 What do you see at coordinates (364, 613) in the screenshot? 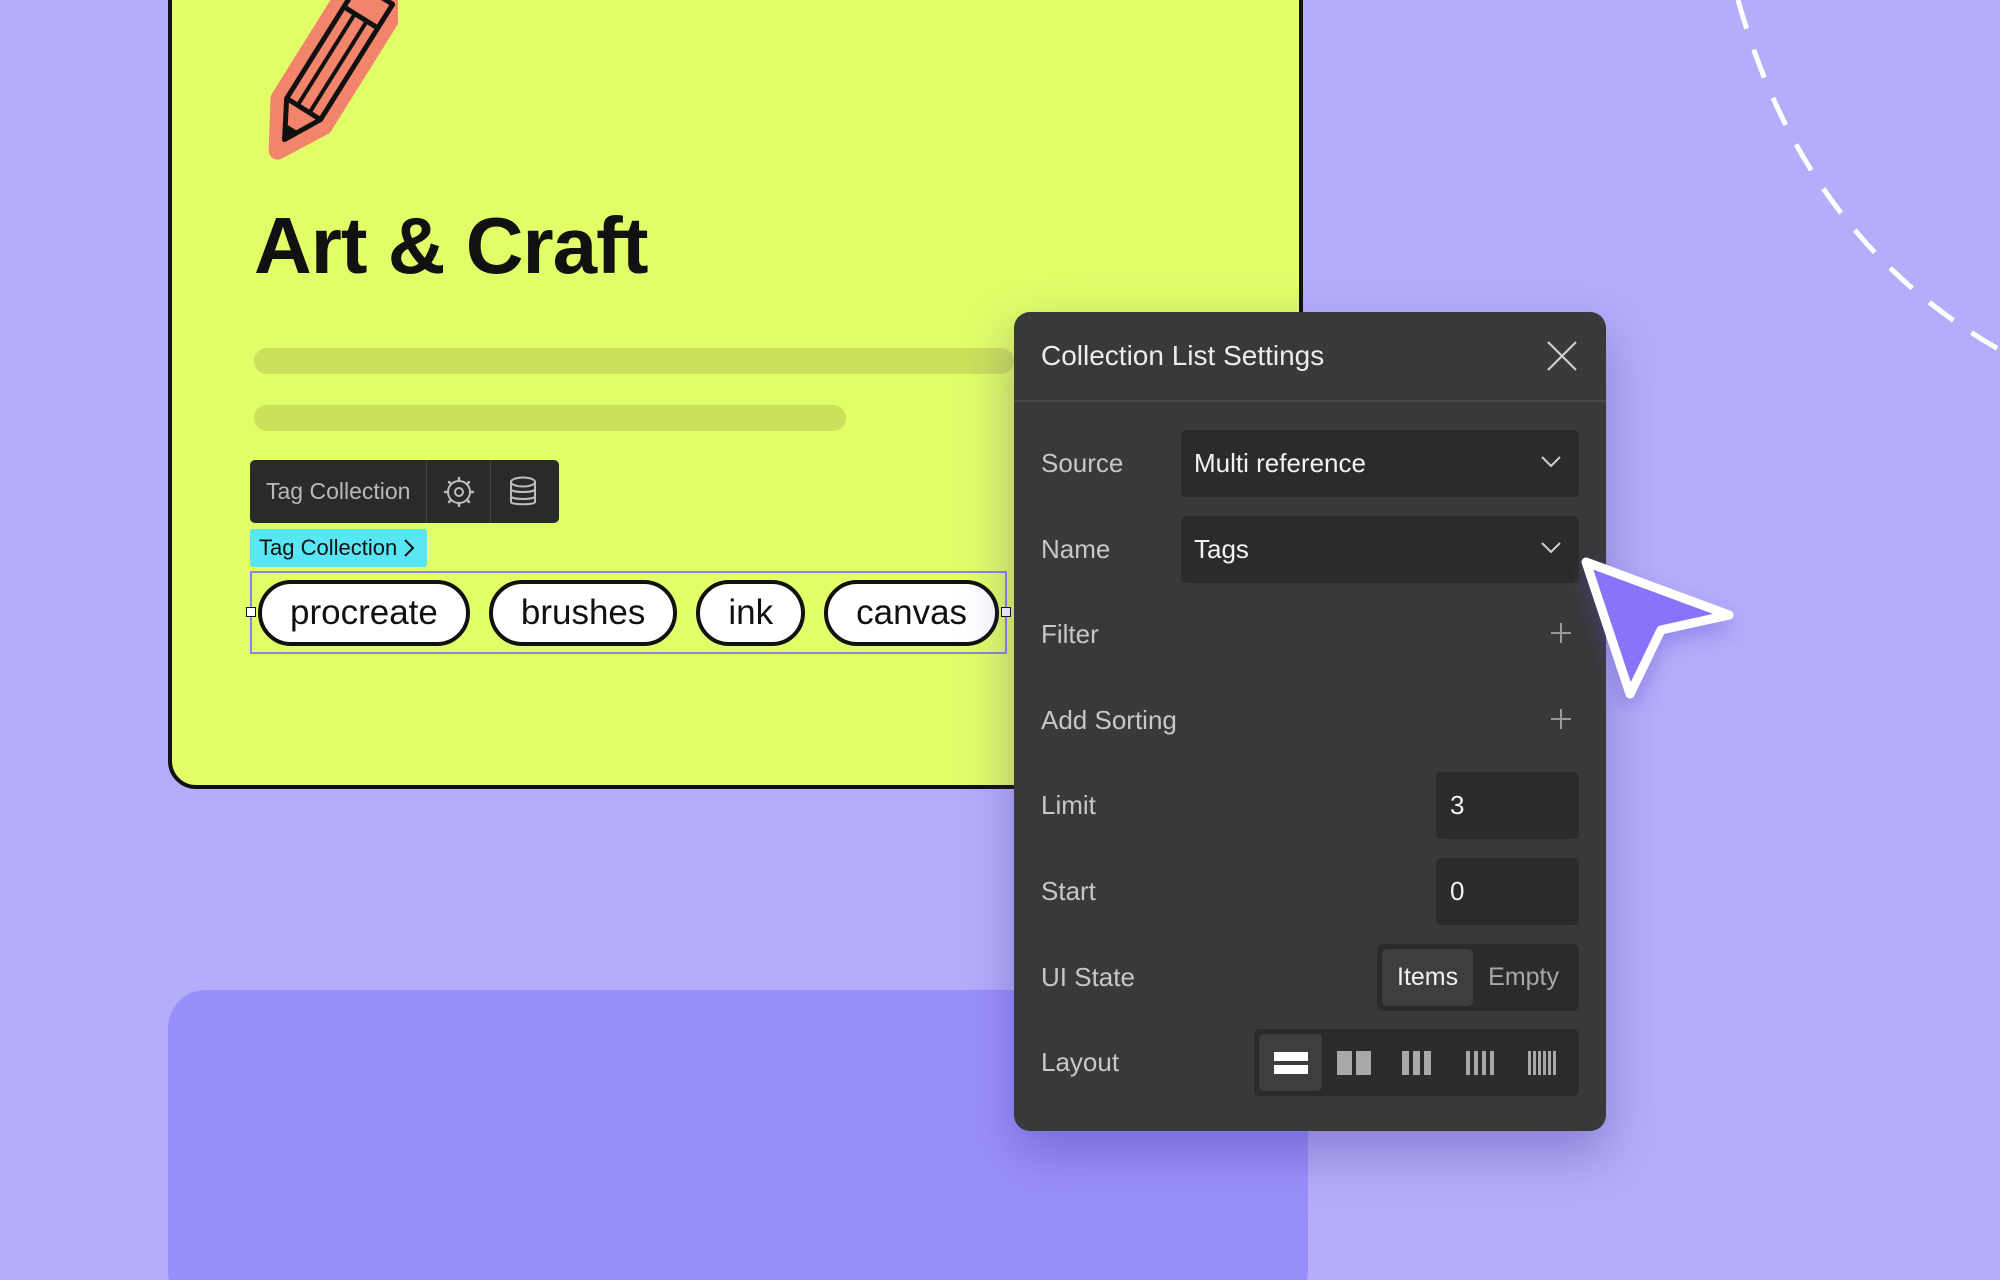
I see `tag-pill: procreate` at bounding box center [364, 613].